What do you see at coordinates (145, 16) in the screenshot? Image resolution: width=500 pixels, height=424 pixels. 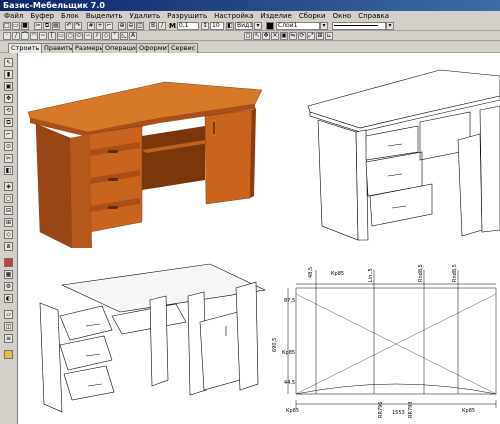 I see `menu-delete: Удалить` at bounding box center [145, 16].